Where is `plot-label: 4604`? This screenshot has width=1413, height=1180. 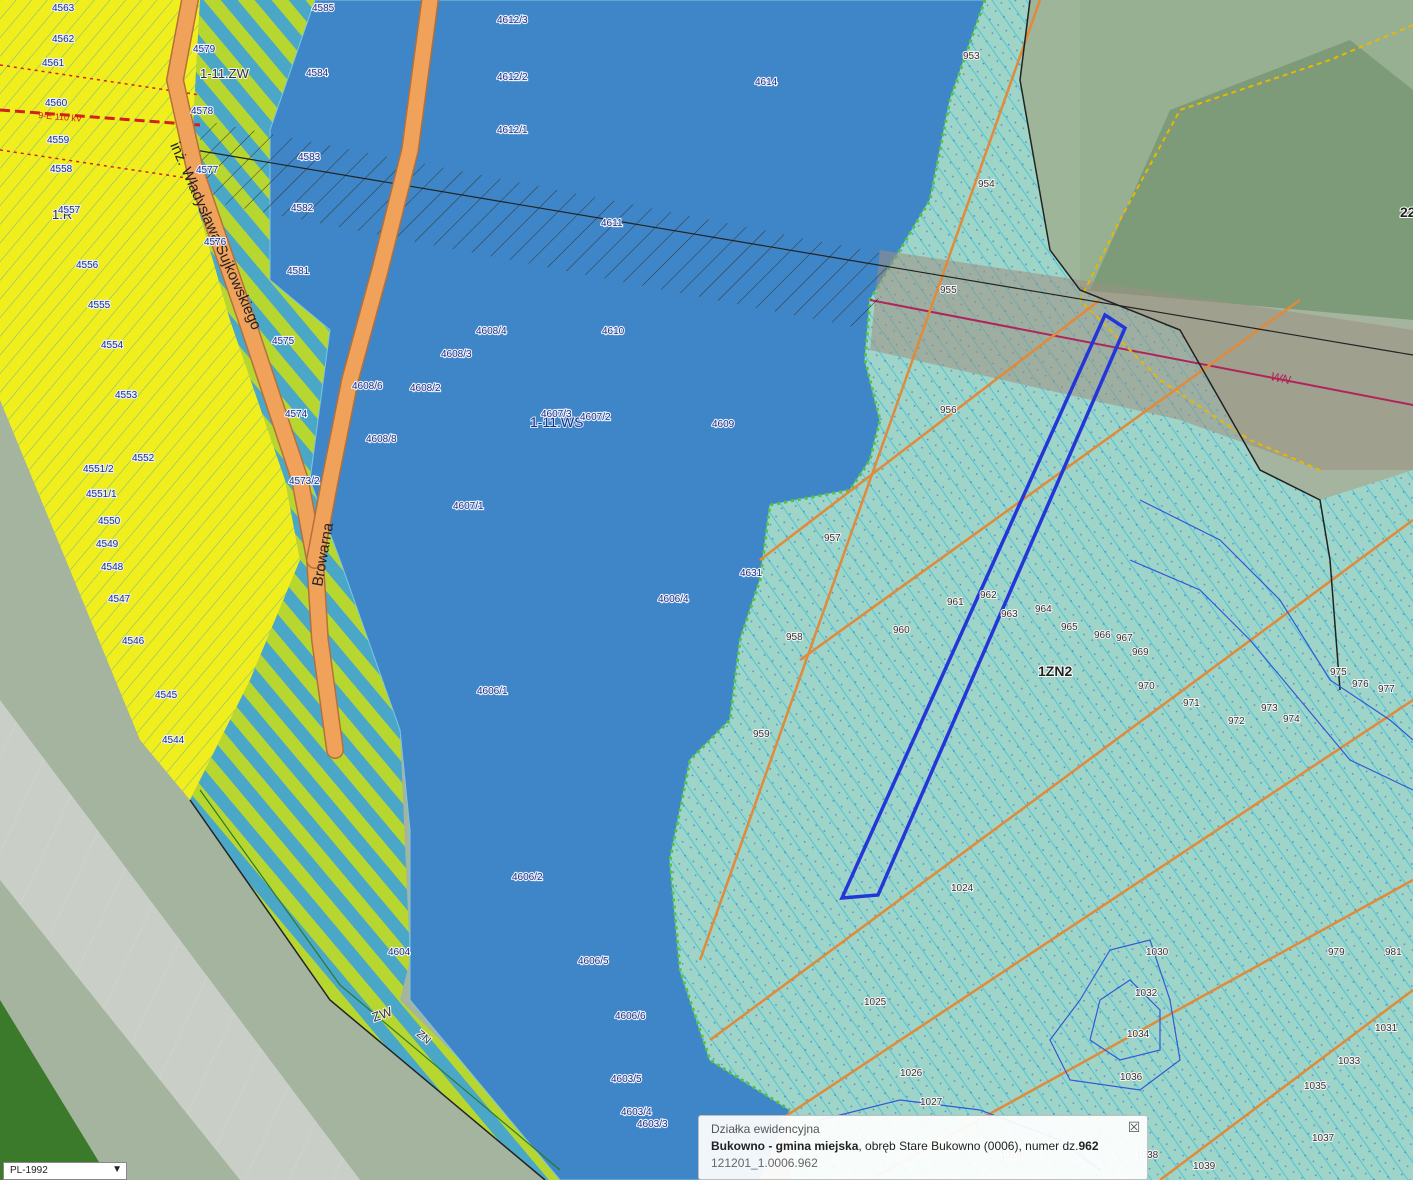
plot-label: 4604 is located at coordinates (399, 952).